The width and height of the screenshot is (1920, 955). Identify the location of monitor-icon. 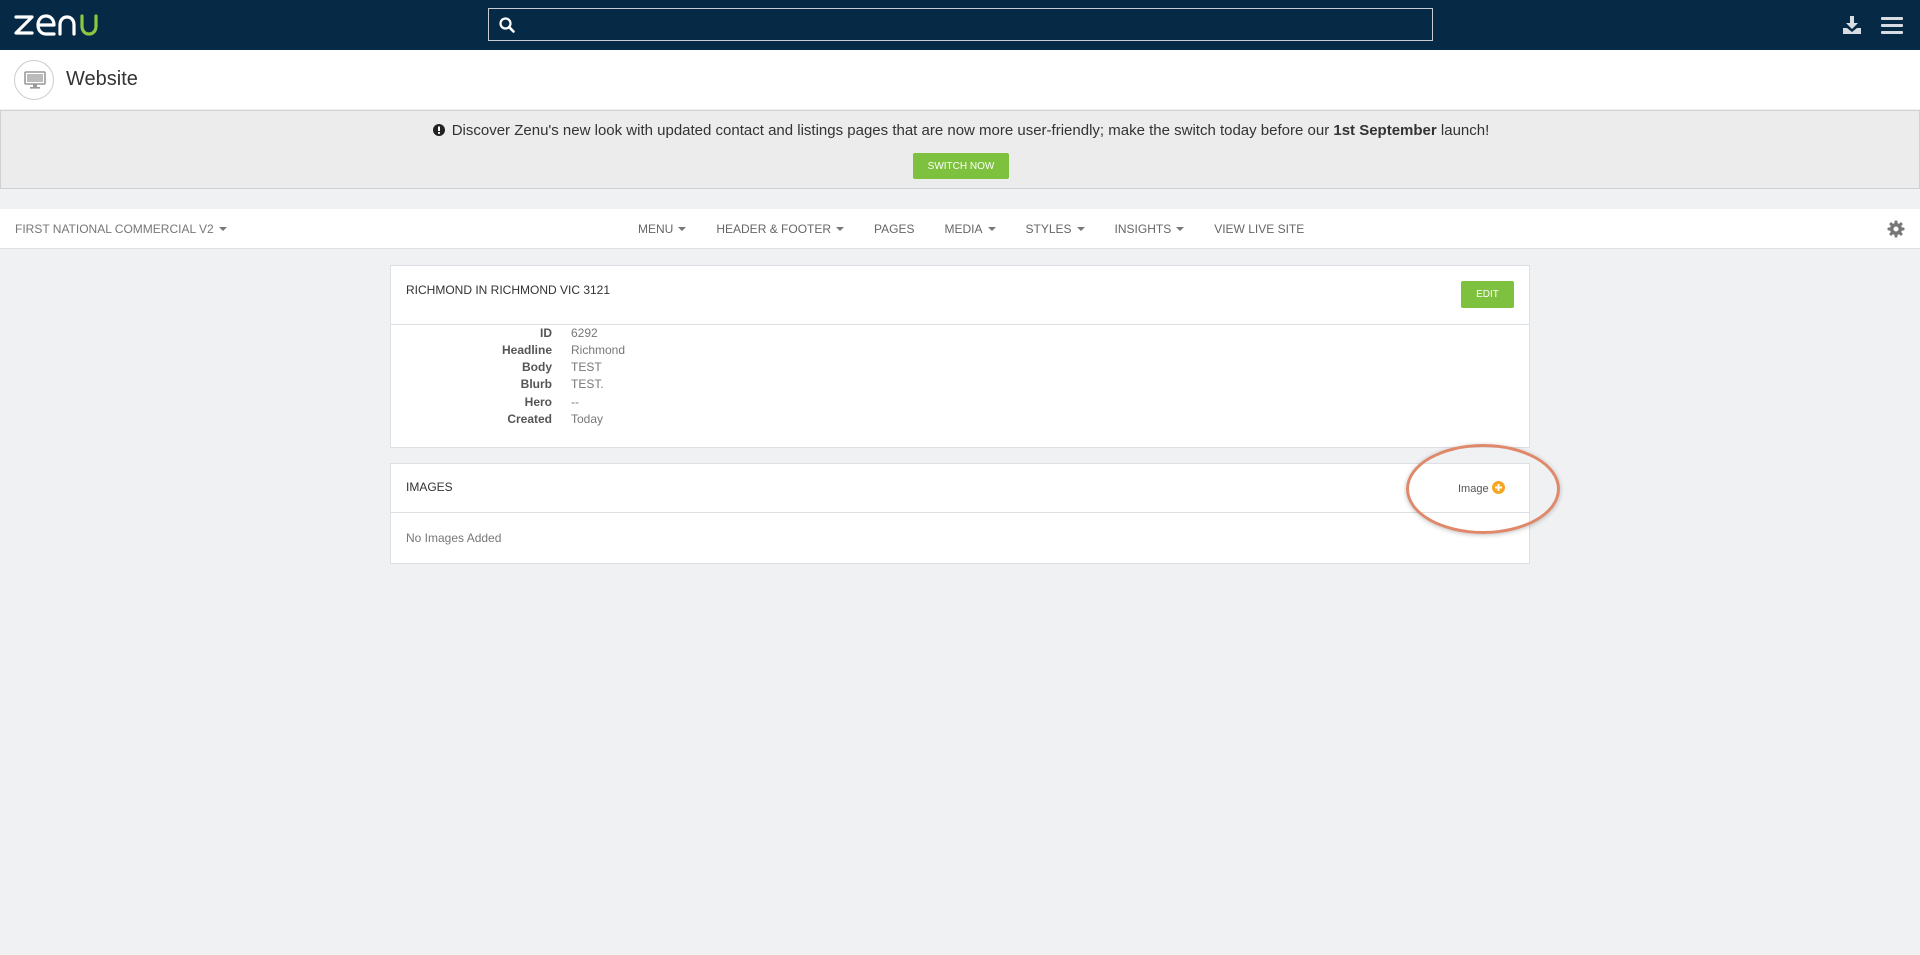
(35, 80).